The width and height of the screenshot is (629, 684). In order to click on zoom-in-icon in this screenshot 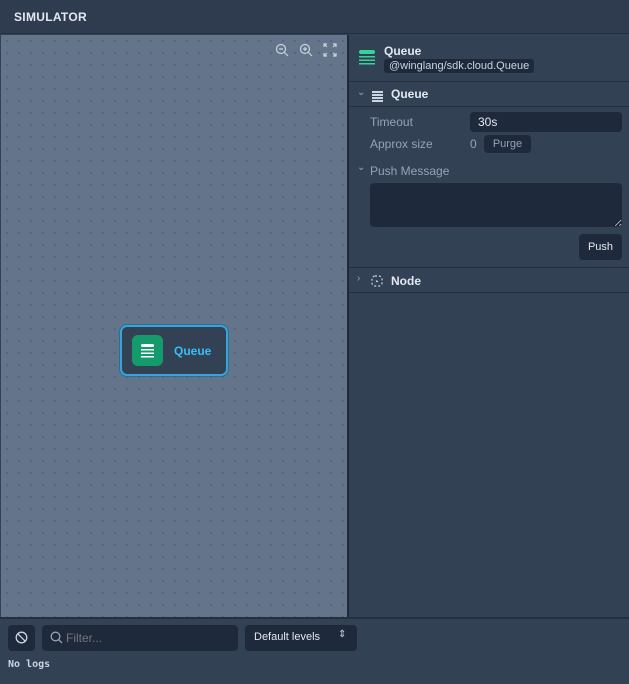, I will do `click(306, 50)`.